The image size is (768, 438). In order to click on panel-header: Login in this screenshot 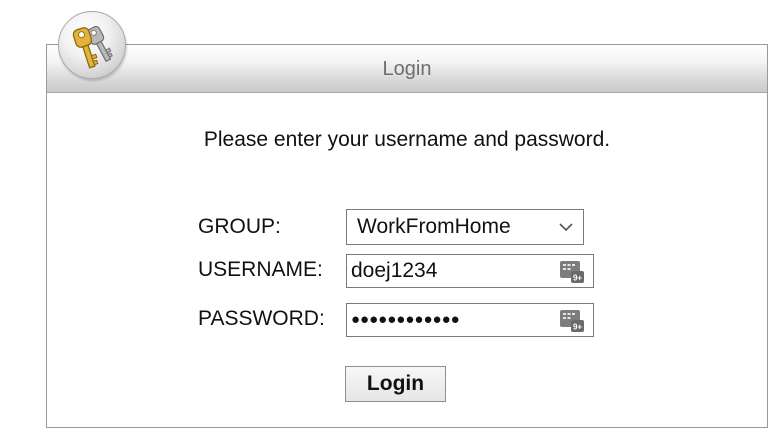, I will do `click(407, 69)`.